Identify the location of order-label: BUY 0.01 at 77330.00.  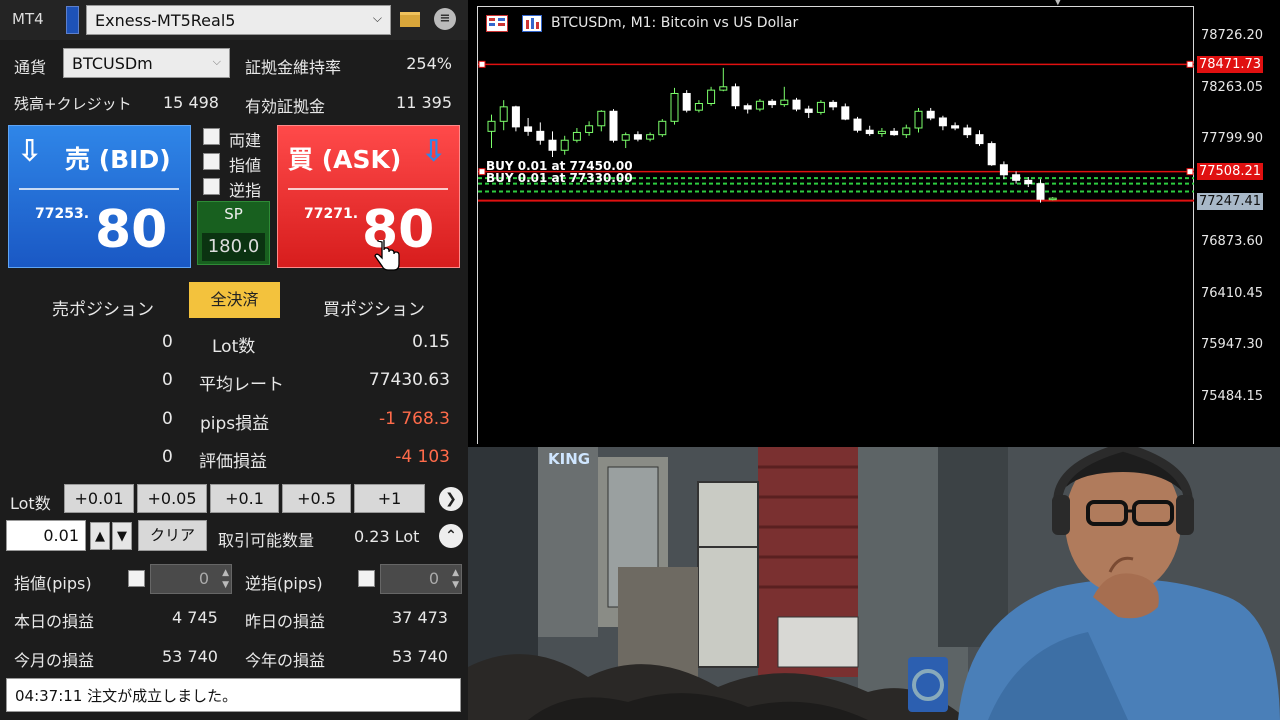
(559, 178).